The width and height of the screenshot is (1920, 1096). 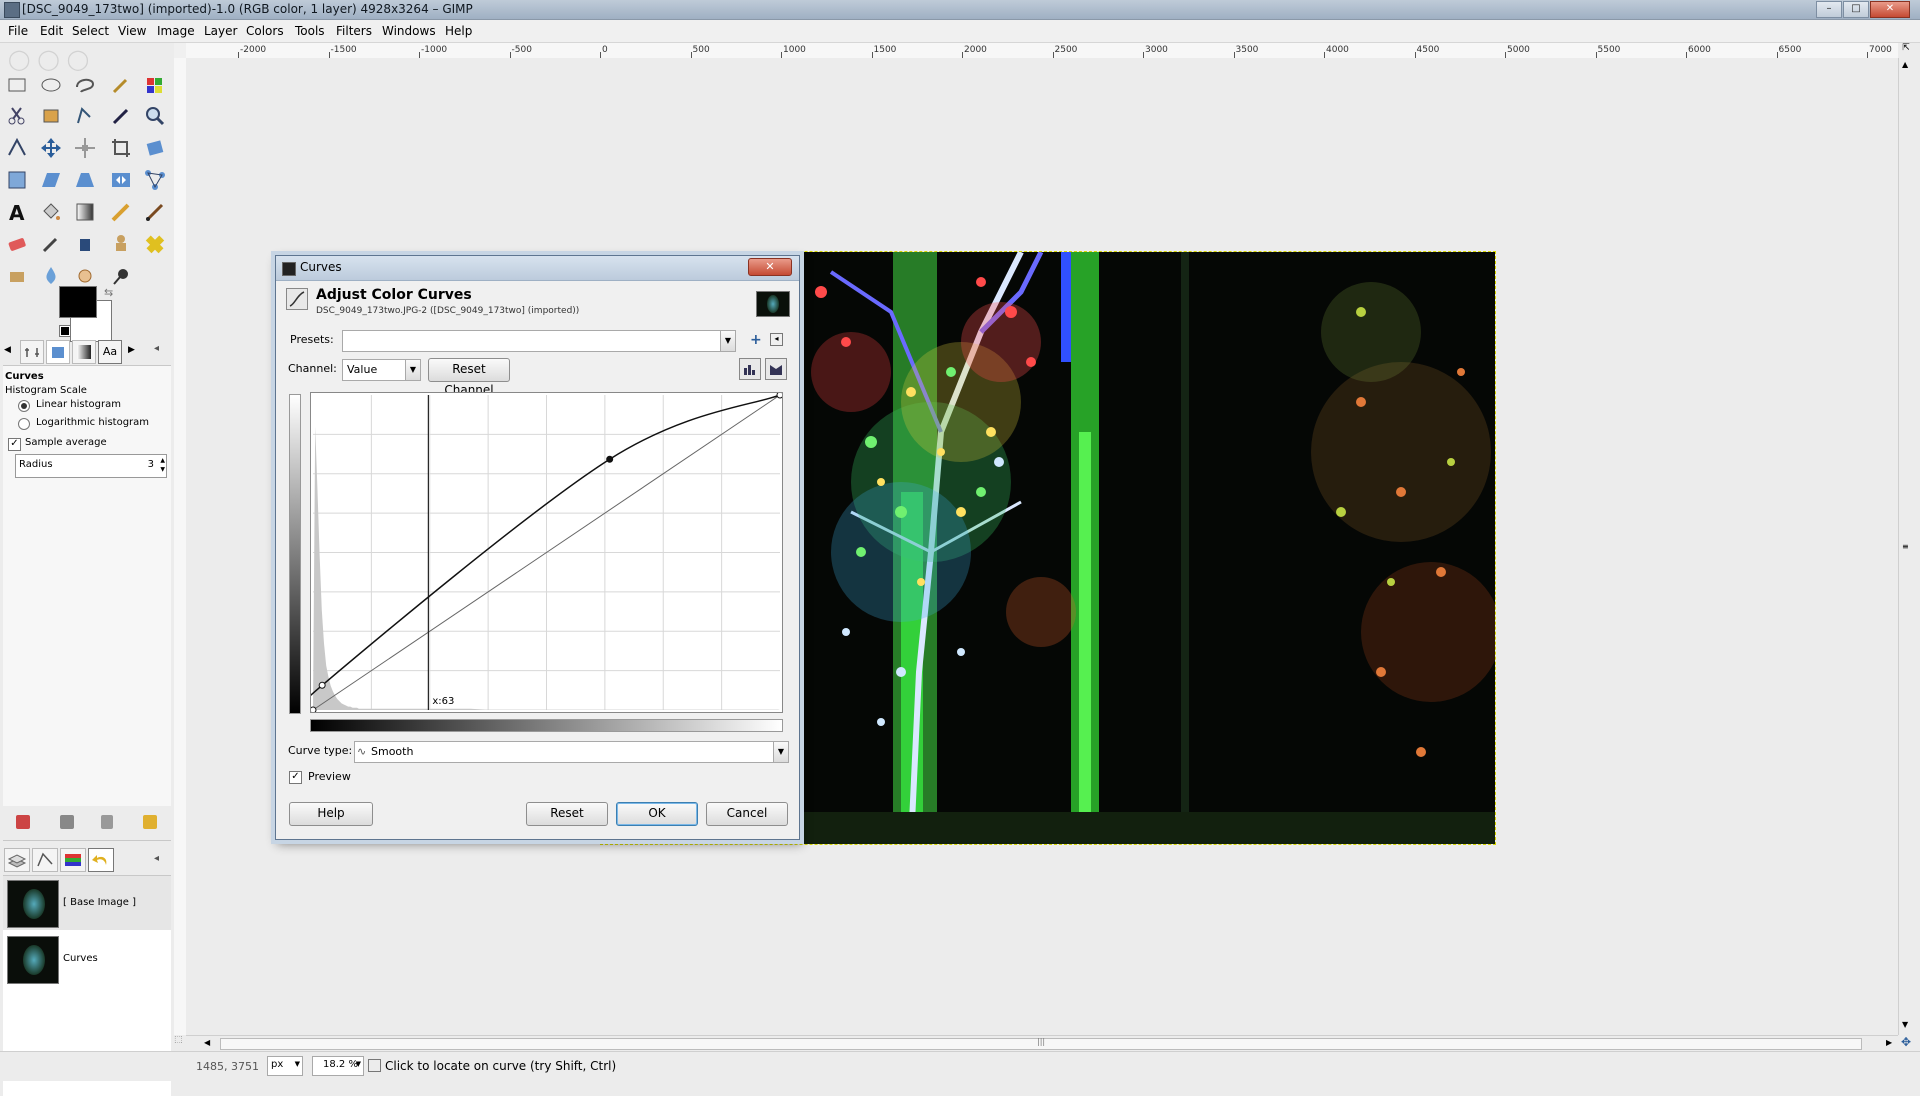 I want to click on tab-device-status, so click(x=58, y=352).